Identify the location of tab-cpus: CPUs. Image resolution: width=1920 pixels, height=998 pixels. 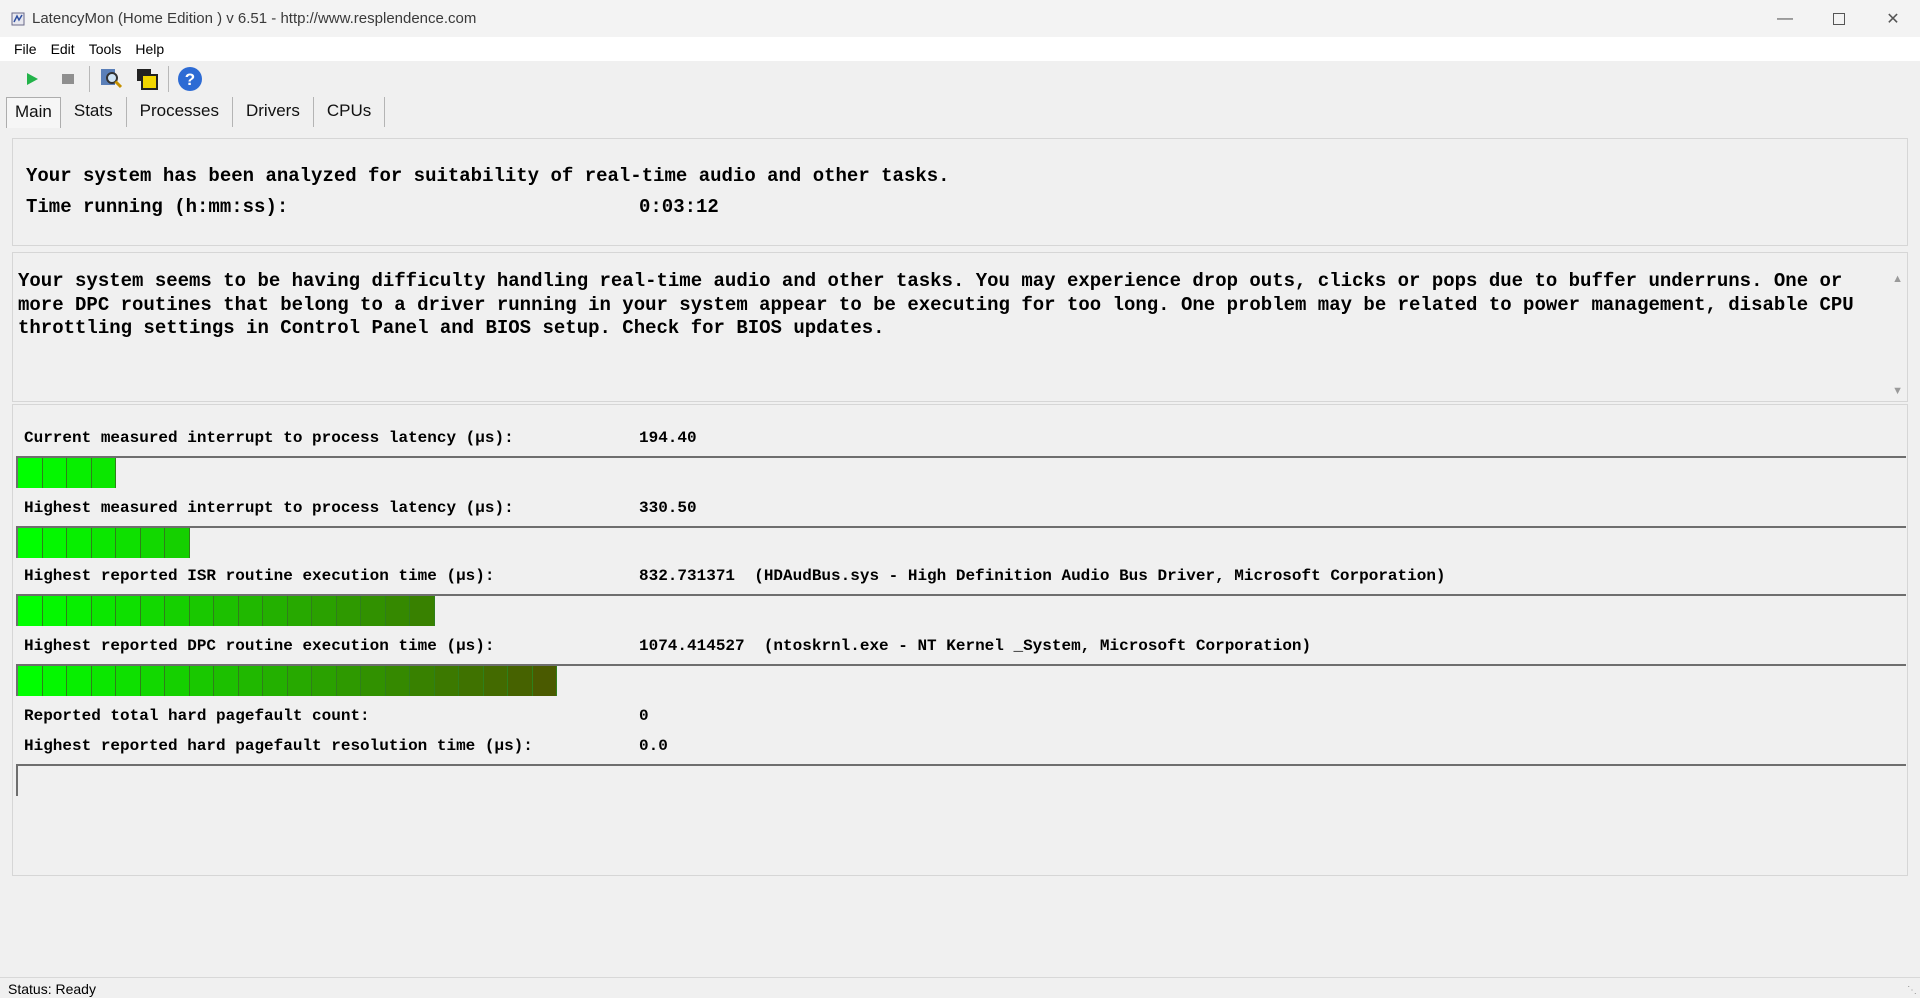
(350, 112).